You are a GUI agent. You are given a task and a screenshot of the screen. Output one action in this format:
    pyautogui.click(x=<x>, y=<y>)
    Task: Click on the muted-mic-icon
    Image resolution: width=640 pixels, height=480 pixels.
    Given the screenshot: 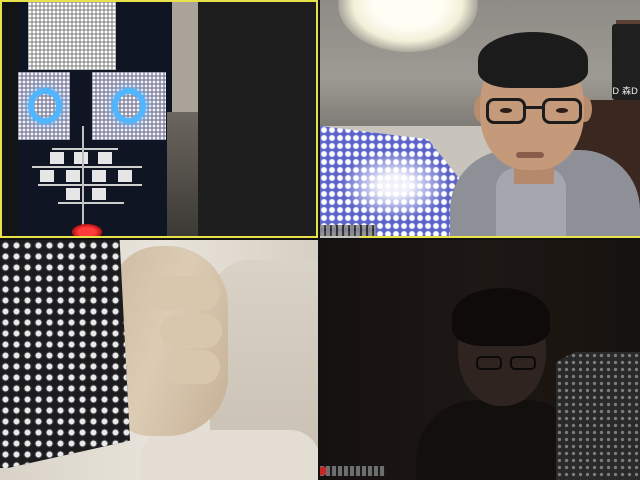 What is the action you would take?
    pyautogui.click(x=323, y=471)
    